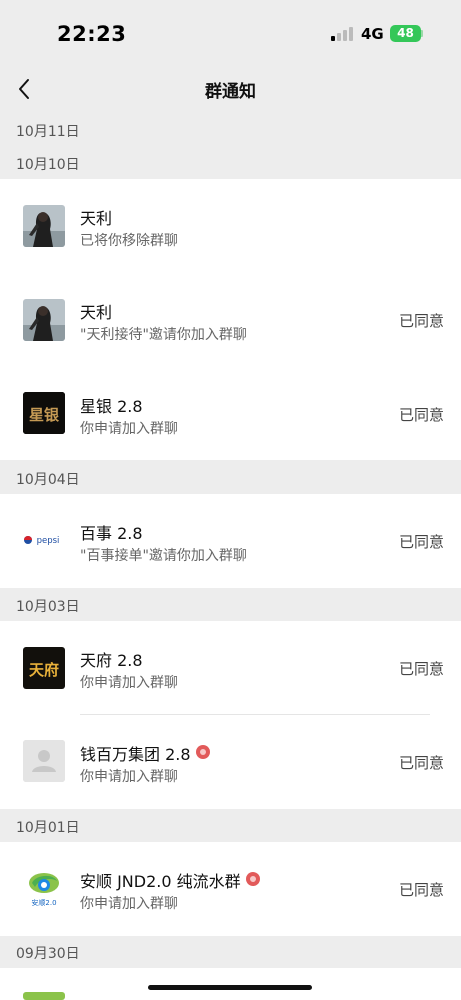 The height and width of the screenshot is (1000, 461). I want to click on person-icon, so click(44, 761).